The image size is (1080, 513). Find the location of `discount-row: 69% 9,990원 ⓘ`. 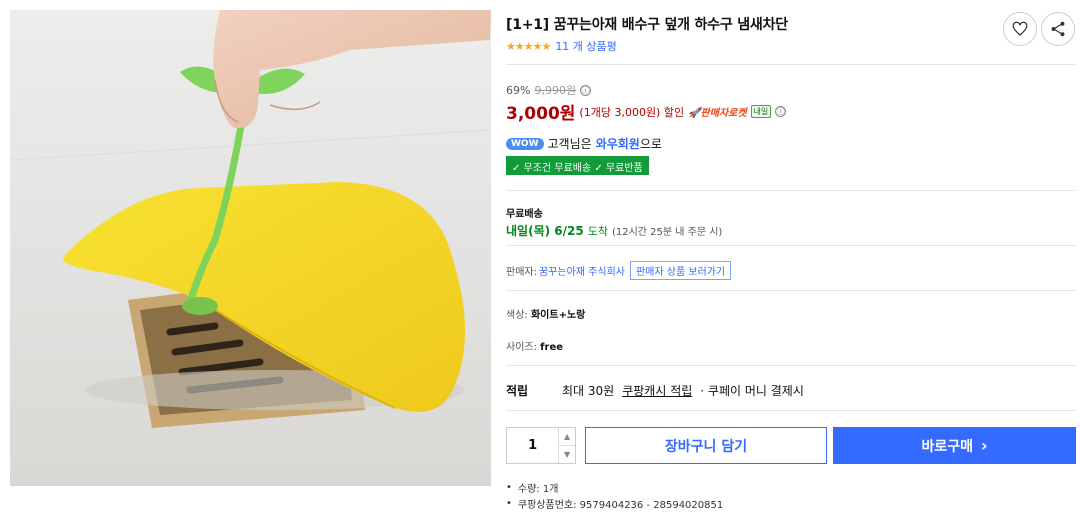

discount-row: 69% 9,990원 ⓘ is located at coordinates (549, 90).